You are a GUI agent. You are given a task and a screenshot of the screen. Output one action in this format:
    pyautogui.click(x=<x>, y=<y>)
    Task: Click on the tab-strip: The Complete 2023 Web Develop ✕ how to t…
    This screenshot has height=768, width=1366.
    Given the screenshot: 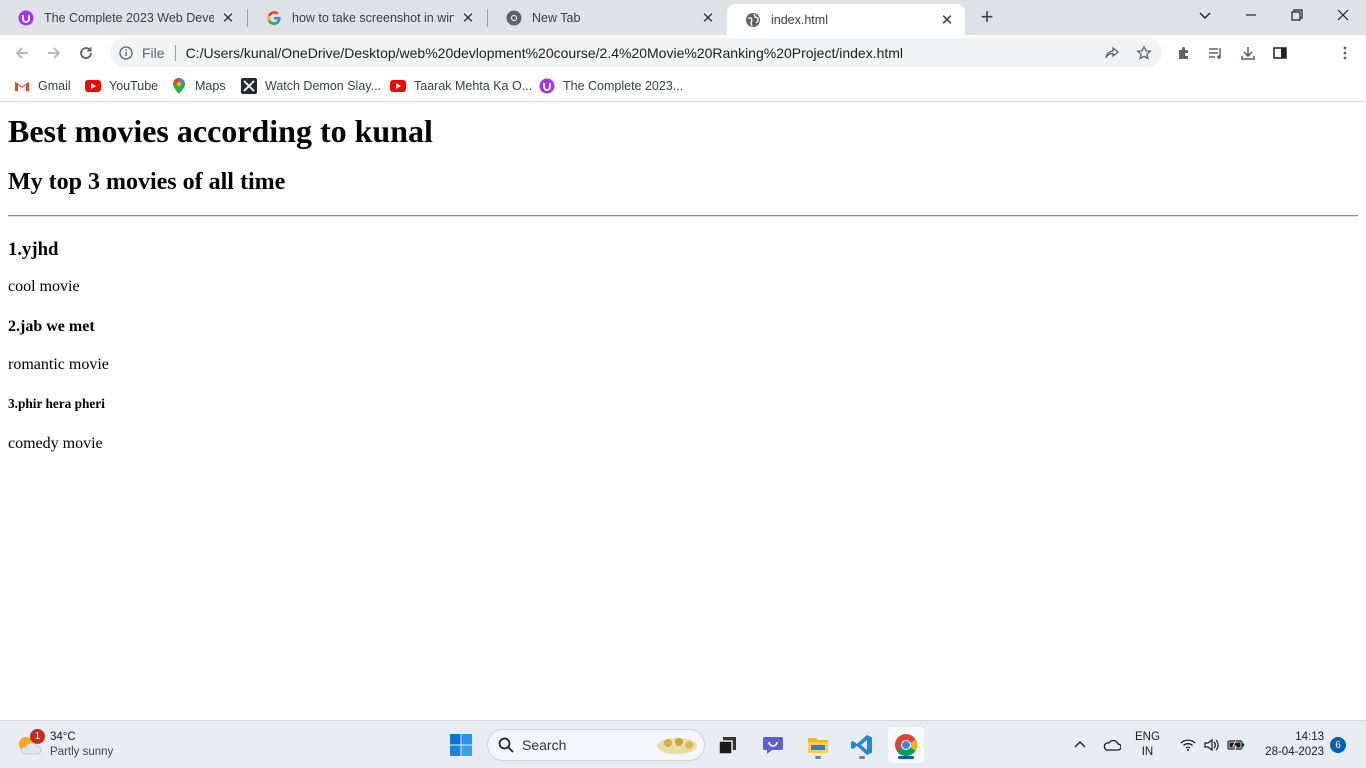 What is the action you would take?
    pyautogui.click(x=683, y=17)
    